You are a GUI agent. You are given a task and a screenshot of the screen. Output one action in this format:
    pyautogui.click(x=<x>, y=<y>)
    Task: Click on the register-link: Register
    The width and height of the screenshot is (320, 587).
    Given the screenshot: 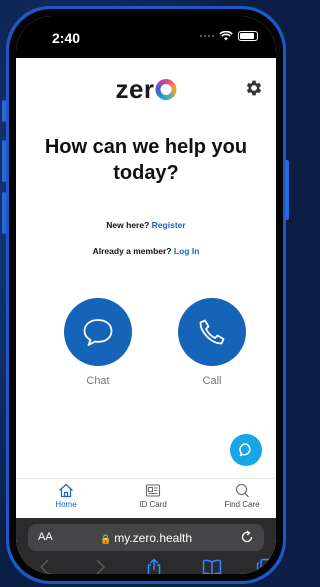 What is the action you would take?
    pyautogui.click(x=169, y=225)
    